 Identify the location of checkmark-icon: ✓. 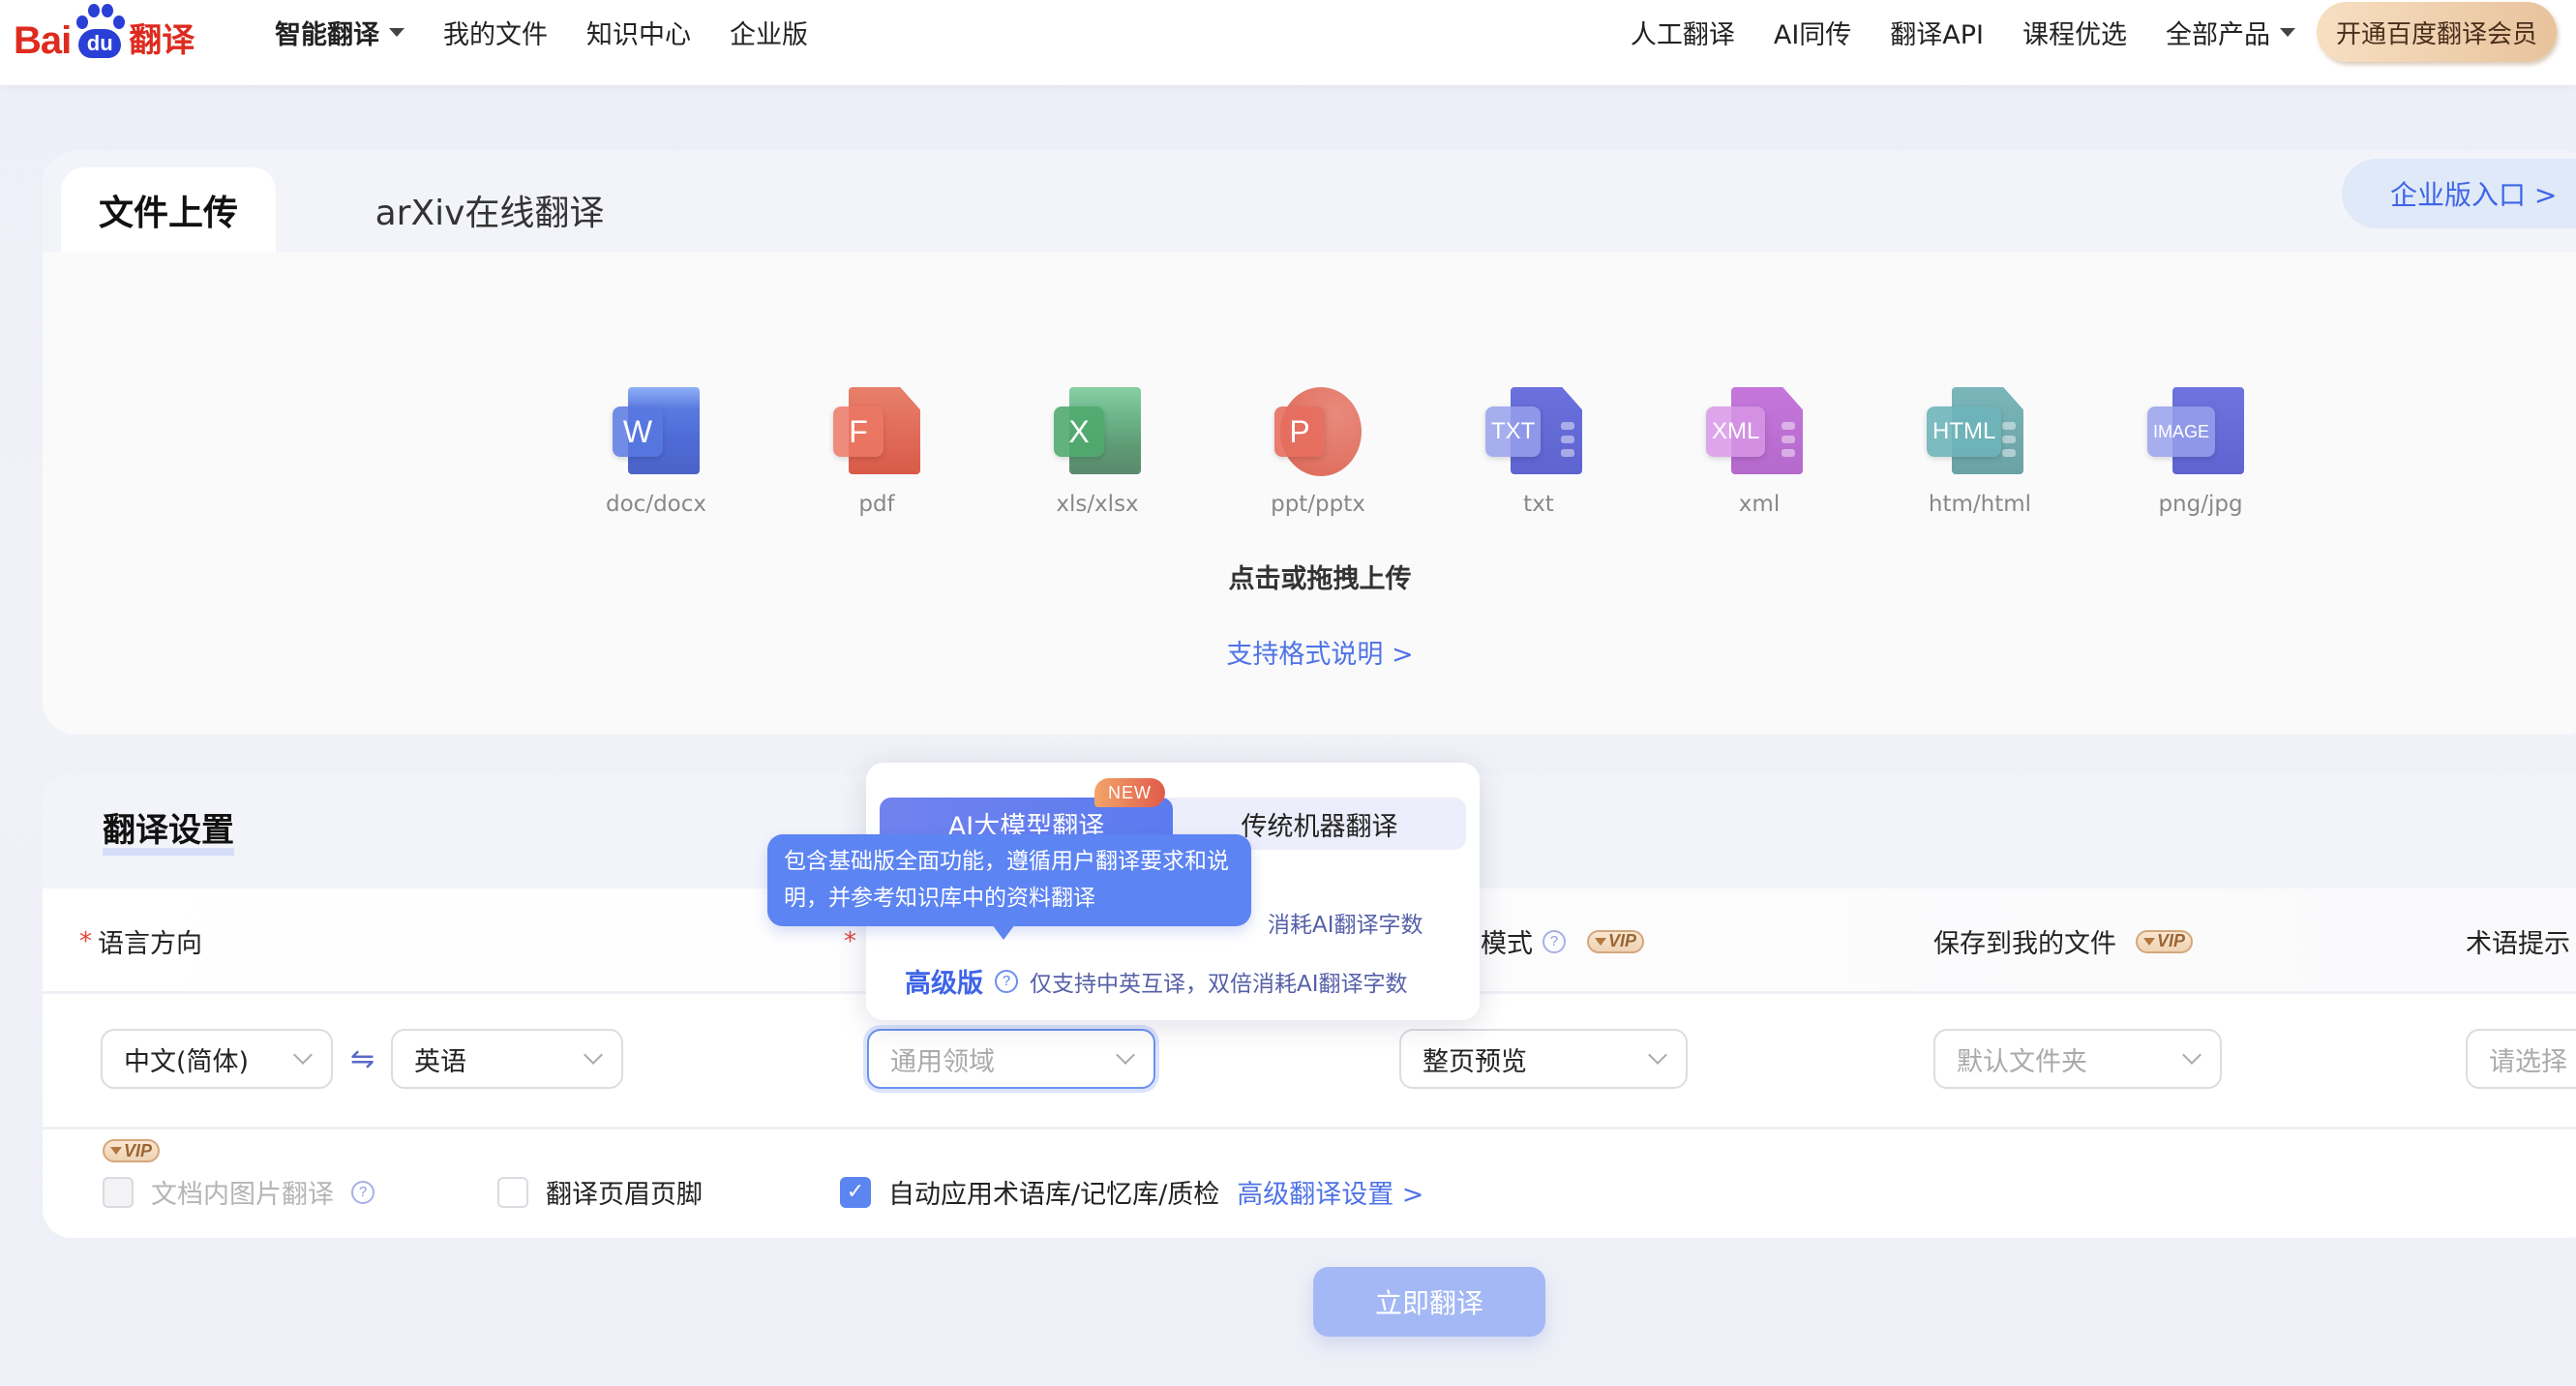
(855, 1192).